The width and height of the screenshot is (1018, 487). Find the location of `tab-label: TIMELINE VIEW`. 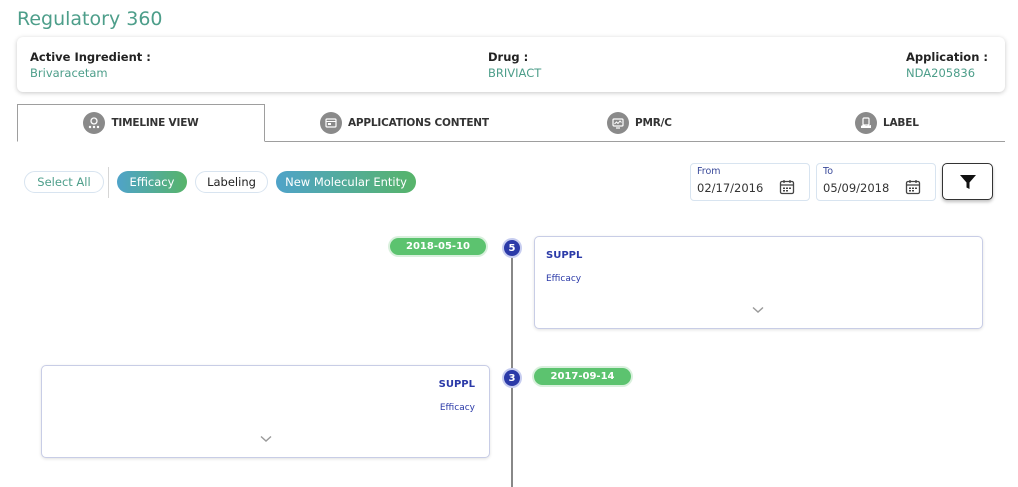

tab-label: TIMELINE VIEW is located at coordinates (155, 123).